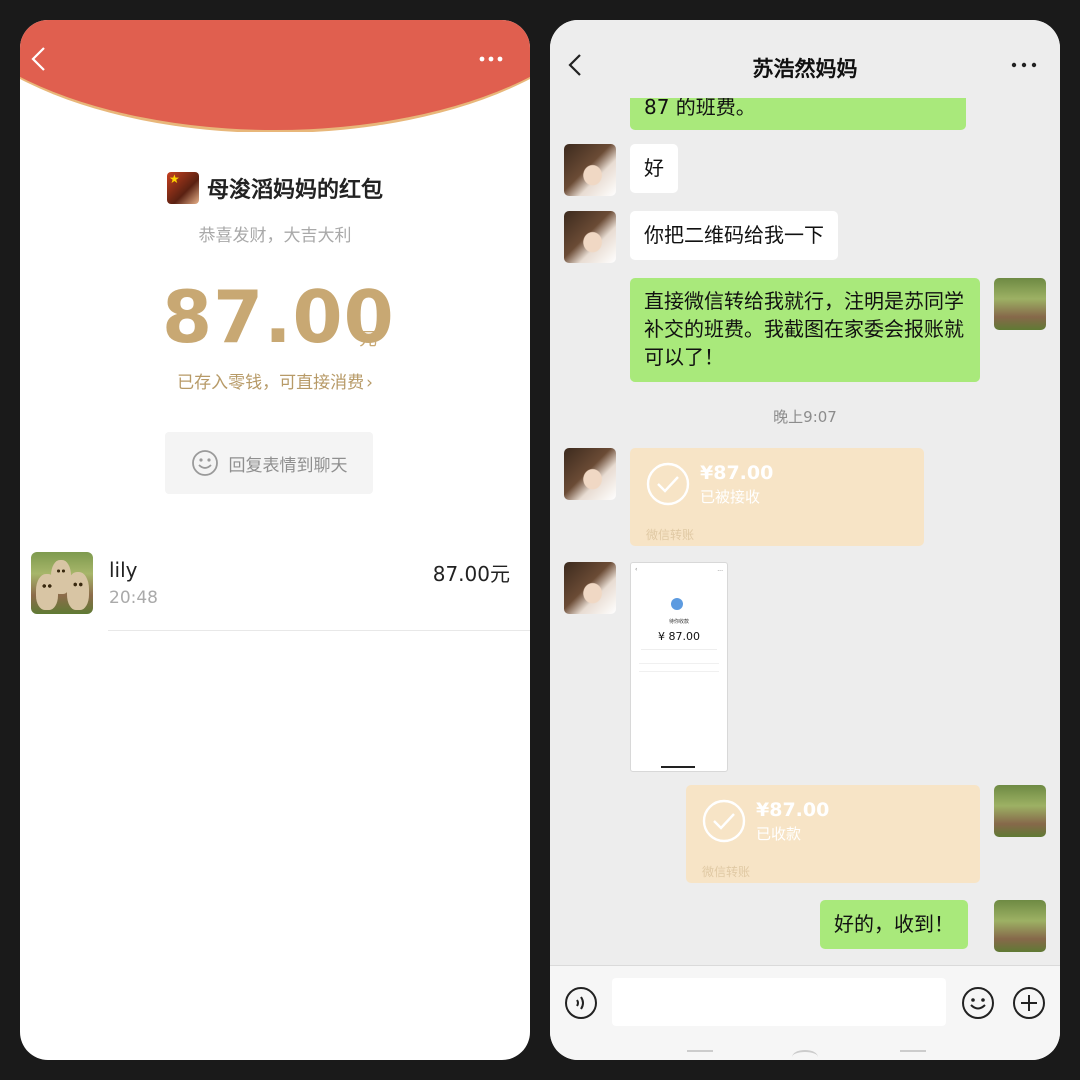 The height and width of the screenshot is (1080, 1080). I want to click on smiley-icon, so click(204, 463).